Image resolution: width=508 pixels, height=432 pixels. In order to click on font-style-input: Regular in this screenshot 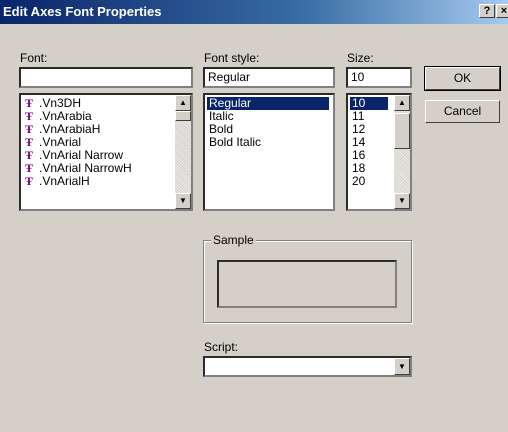, I will do `click(269, 77)`.